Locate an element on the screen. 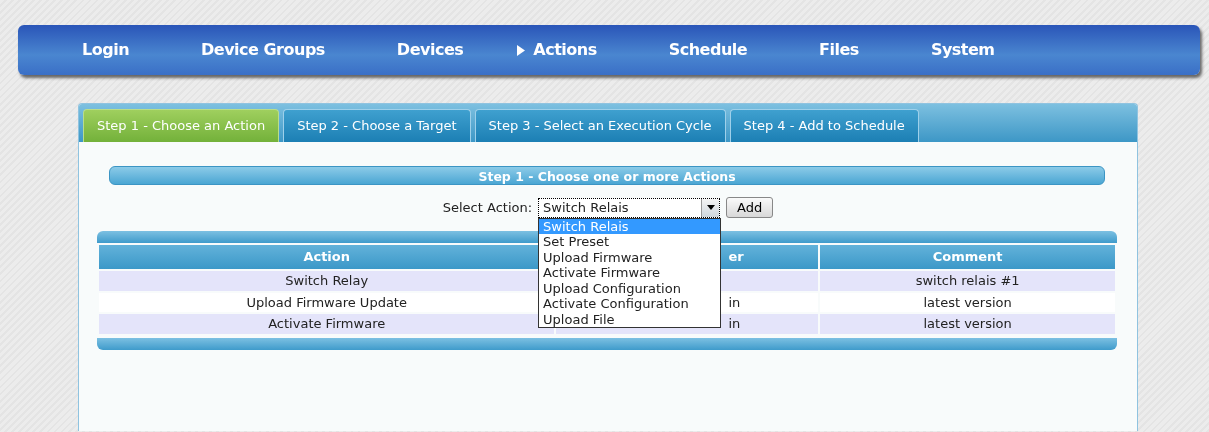 The height and width of the screenshot is (432, 1209). nav-link: Device Groups is located at coordinates (263, 50).